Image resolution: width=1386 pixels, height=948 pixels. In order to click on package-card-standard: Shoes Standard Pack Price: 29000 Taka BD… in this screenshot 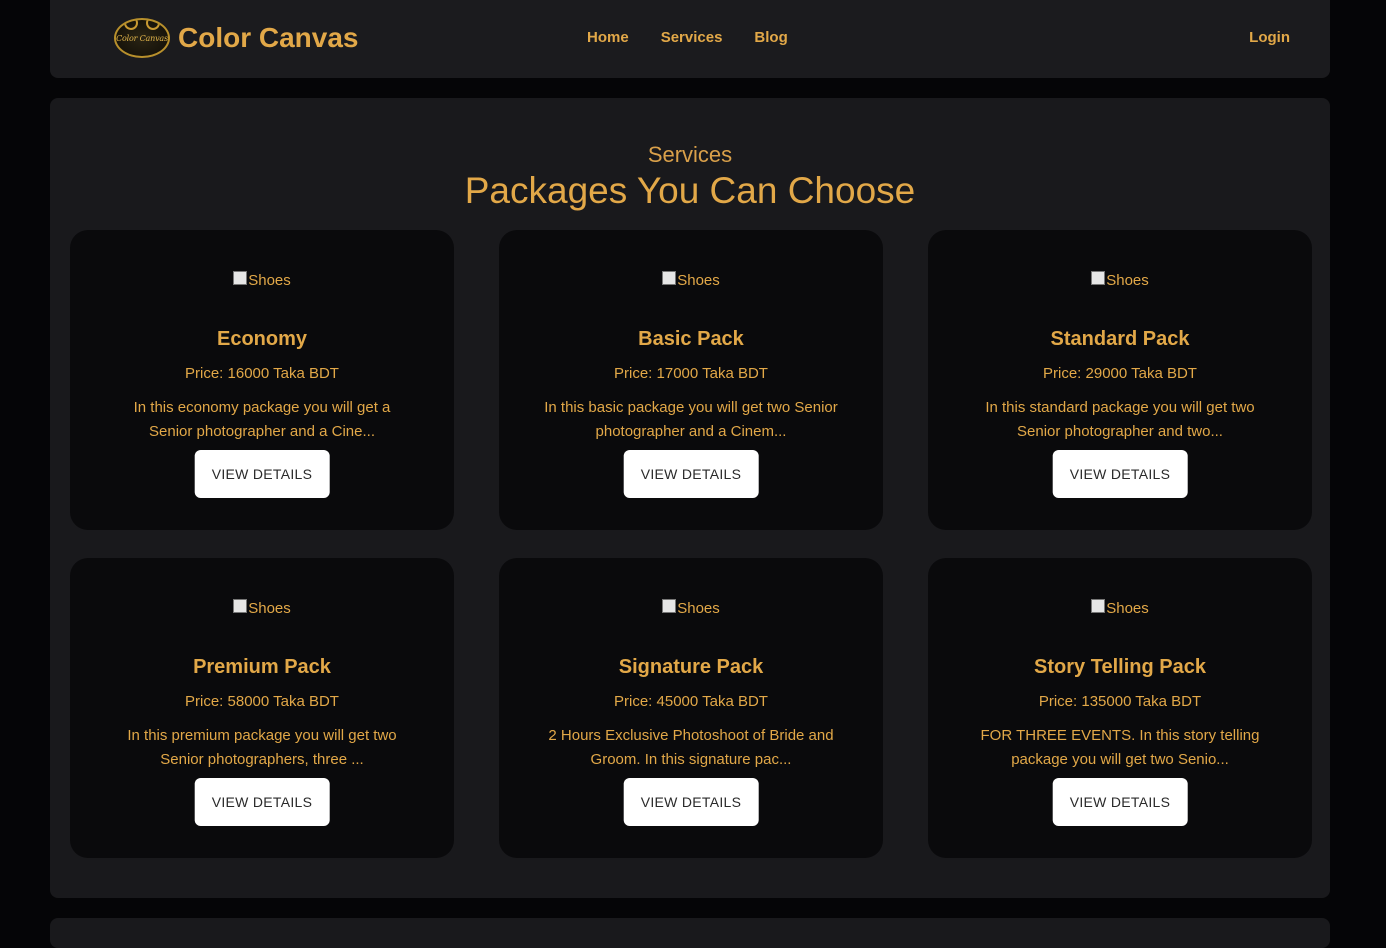, I will do `click(1120, 380)`.